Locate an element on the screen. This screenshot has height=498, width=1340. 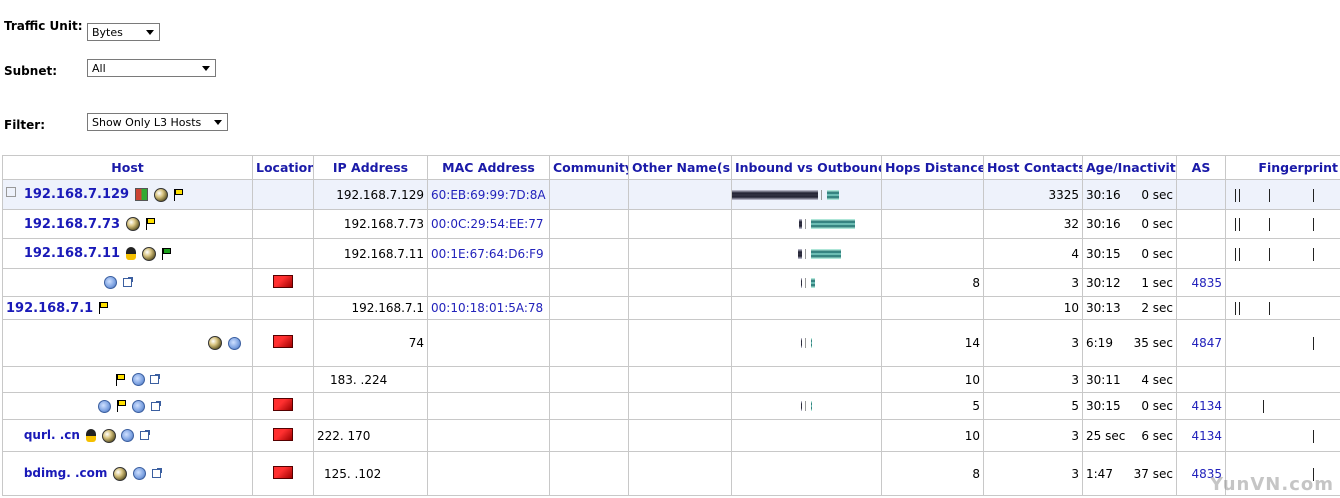
age: 30:12 is located at coordinates (1103, 282).